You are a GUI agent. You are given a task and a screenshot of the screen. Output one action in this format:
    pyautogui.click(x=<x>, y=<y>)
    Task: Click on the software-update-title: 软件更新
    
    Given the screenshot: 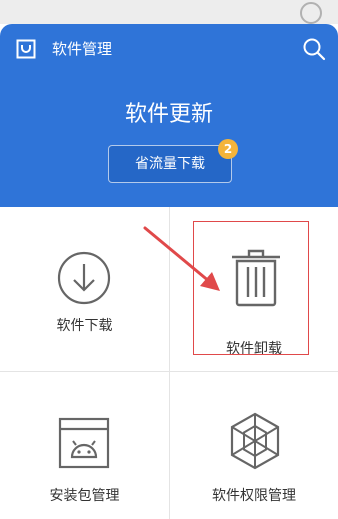 What is the action you would take?
    pyautogui.click(x=168, y=114)
    